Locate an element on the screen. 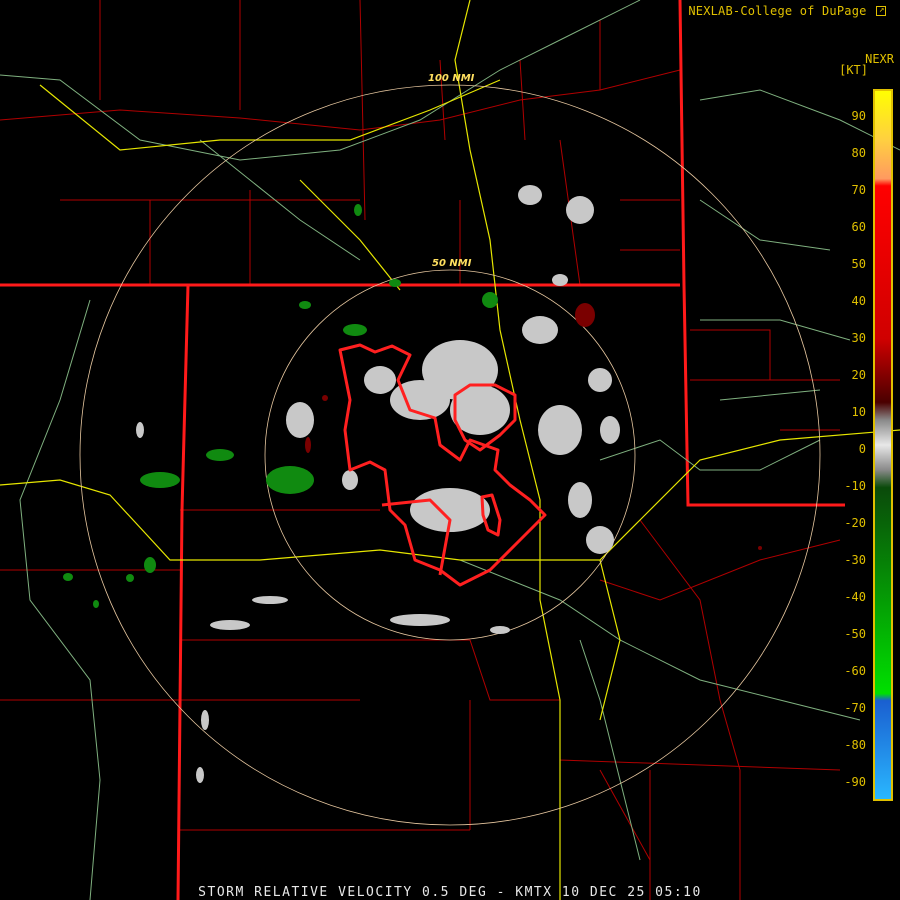 This screenshot has width=900, height=900. legend-tick: -90 is located at coordinates (855, 782).